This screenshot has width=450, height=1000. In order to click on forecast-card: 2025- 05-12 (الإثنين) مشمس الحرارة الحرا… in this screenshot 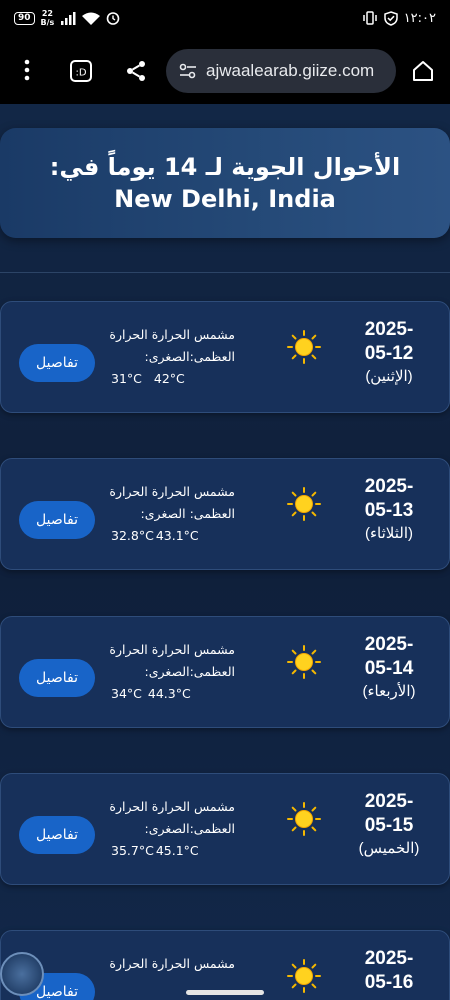, I will do `click(225, 357)`.